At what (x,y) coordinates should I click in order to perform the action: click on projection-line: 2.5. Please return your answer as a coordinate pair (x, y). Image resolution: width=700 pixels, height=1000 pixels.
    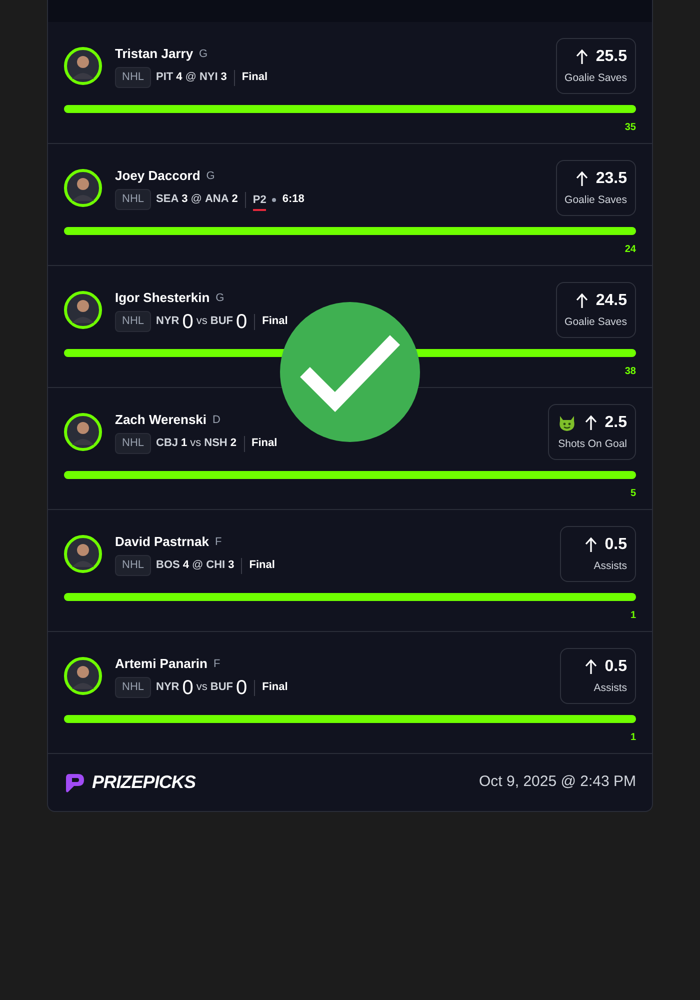
    Looking at the image, I should click on (615, 423).